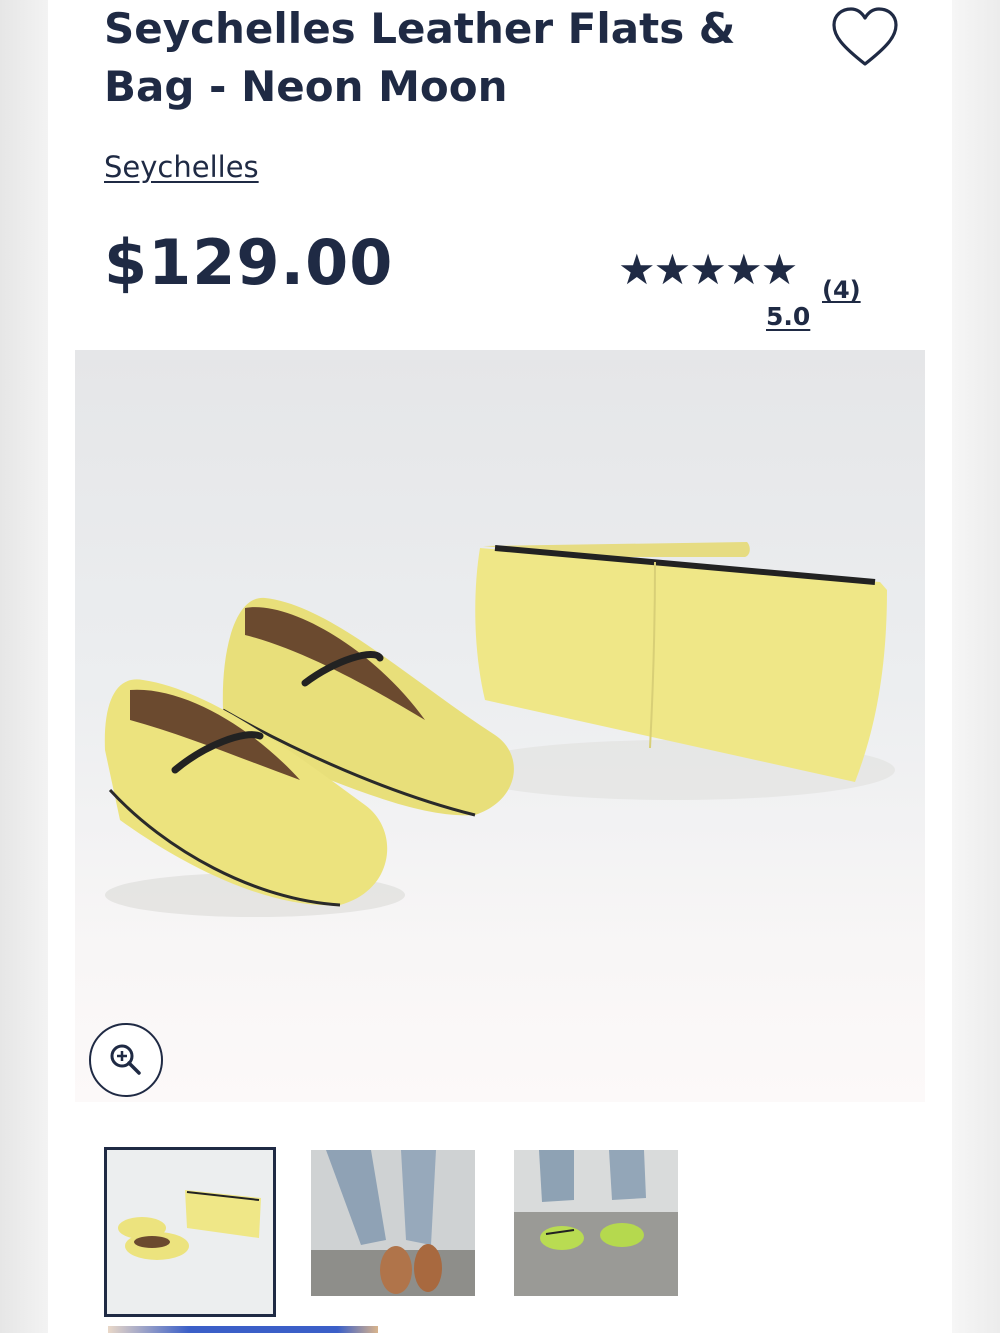 The height and width of the screenshot is (1333, 1000). Describe the element at coordinates (243, 1329) in the screenshot. I see `next-section-peek` at that location.